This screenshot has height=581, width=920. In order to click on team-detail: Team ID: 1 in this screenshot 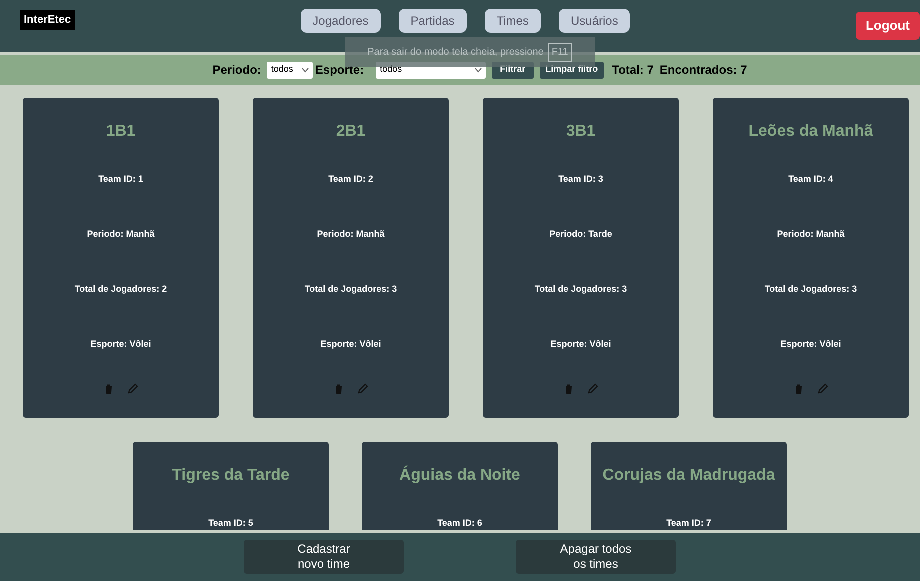, I will do `click(121, 179)`.